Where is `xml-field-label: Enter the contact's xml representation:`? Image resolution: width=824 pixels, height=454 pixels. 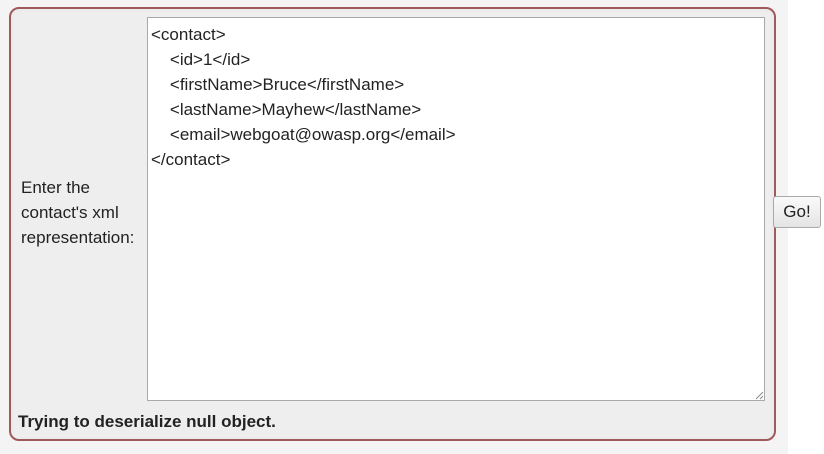 xml-field-label: Enter the contact's xml representation: is located at coordinates (78, 212).